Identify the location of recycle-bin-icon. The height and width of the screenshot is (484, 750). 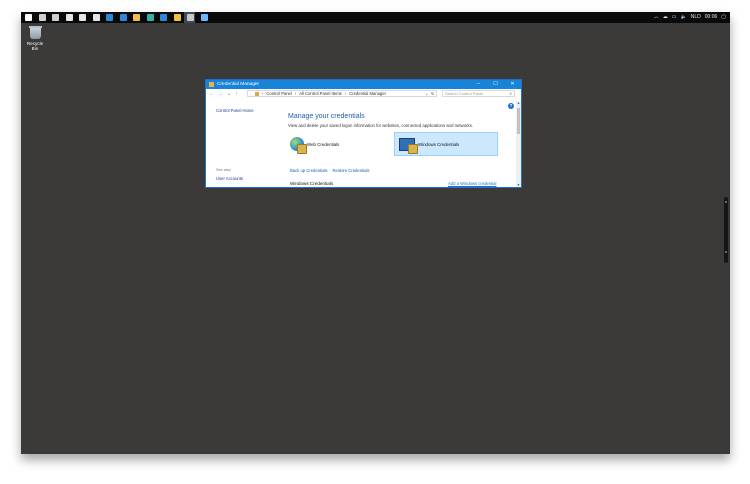
(35, 32).